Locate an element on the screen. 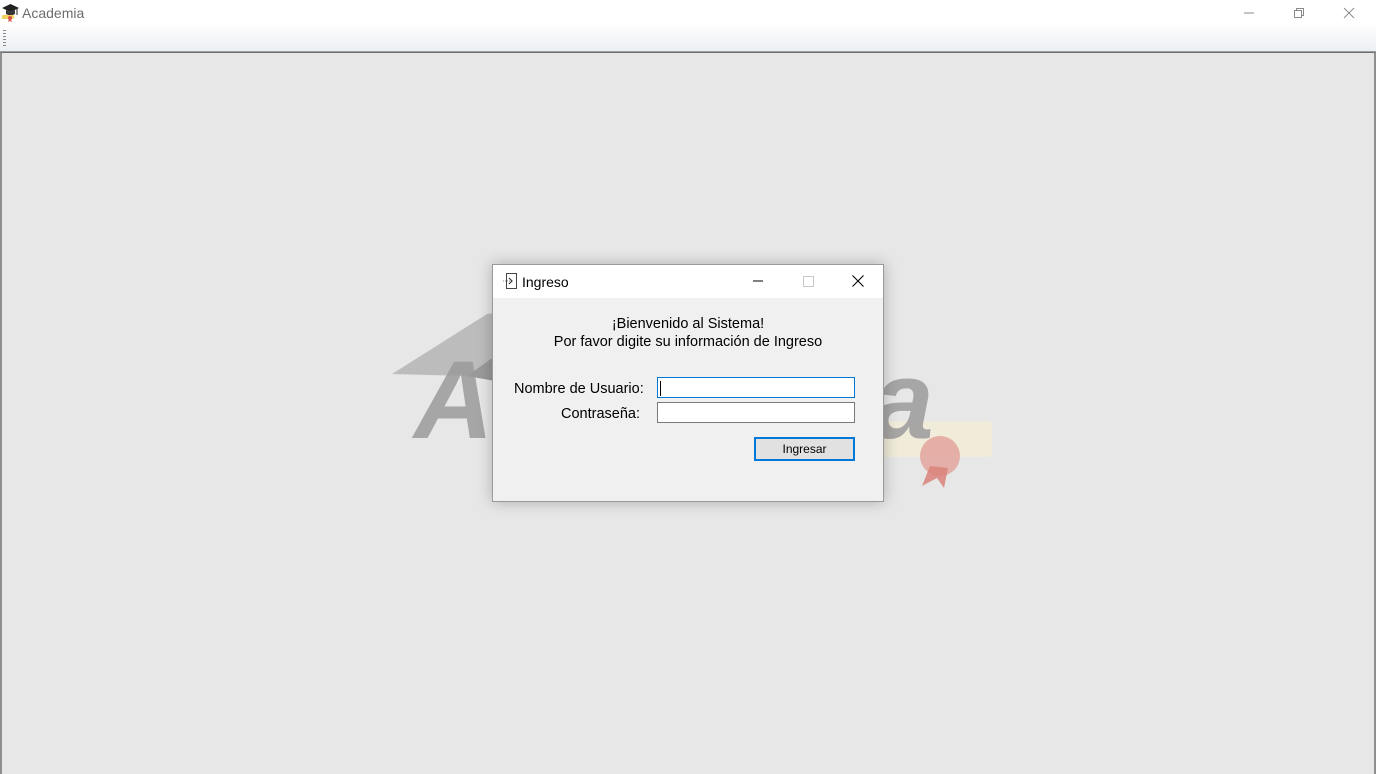 This screenshot has width=1376, height=774. text-caret is located at coordinates (660, 388).